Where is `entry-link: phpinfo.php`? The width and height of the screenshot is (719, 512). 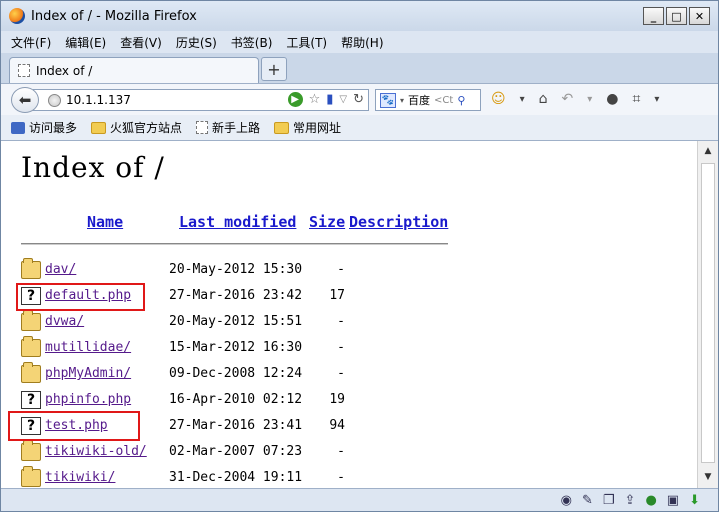
entry-link: phpinfo.php is located at coordinates (88, 399).